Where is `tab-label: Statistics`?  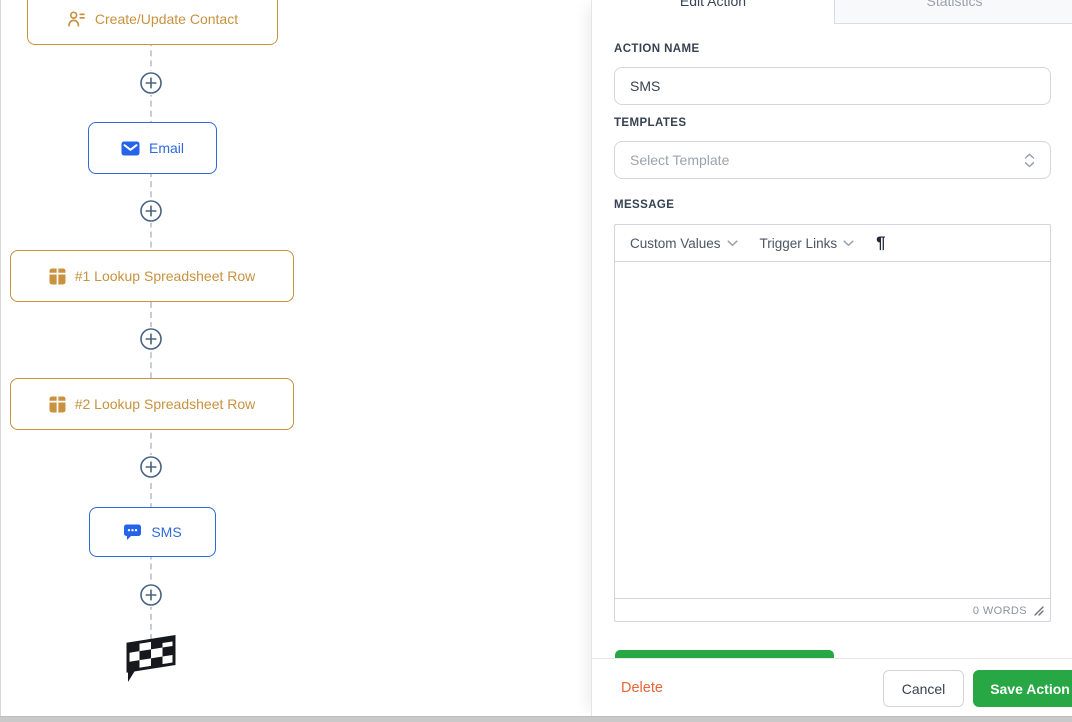 tab-label: Statistics is located at coordinates (954, 4).